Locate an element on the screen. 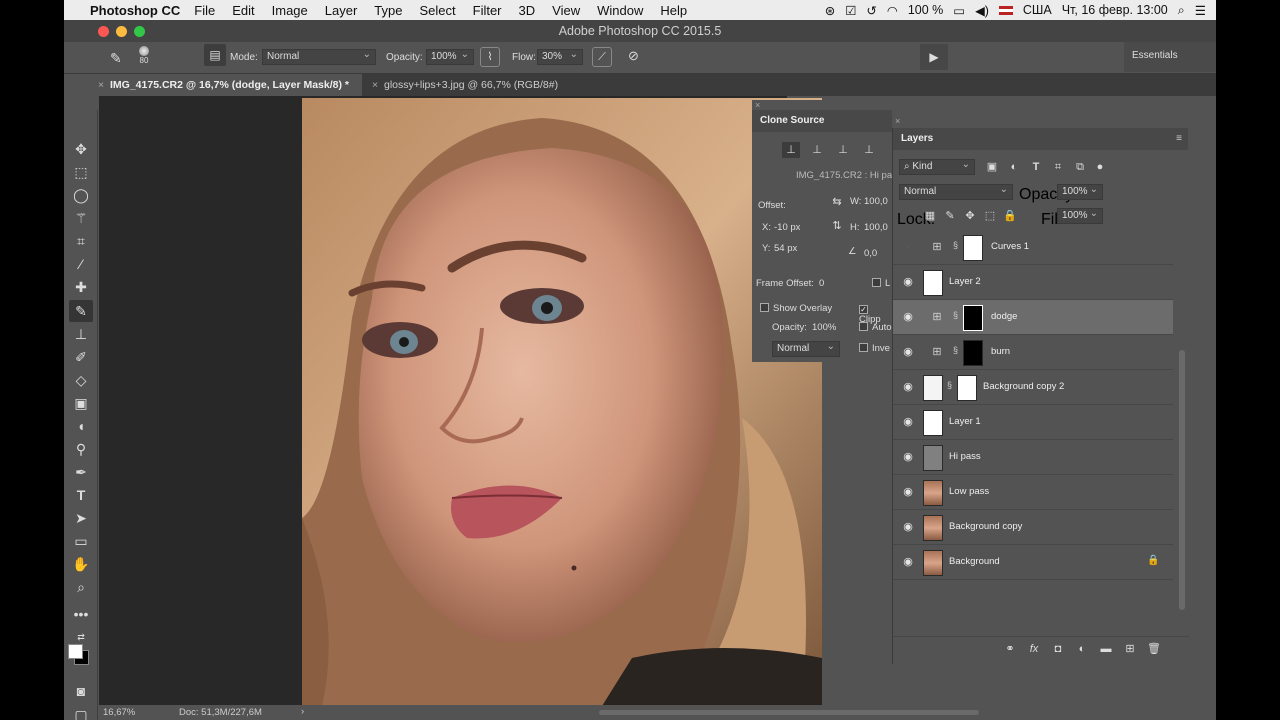  add-mask-icon: ◘ is located at coordinates (1058, 649).